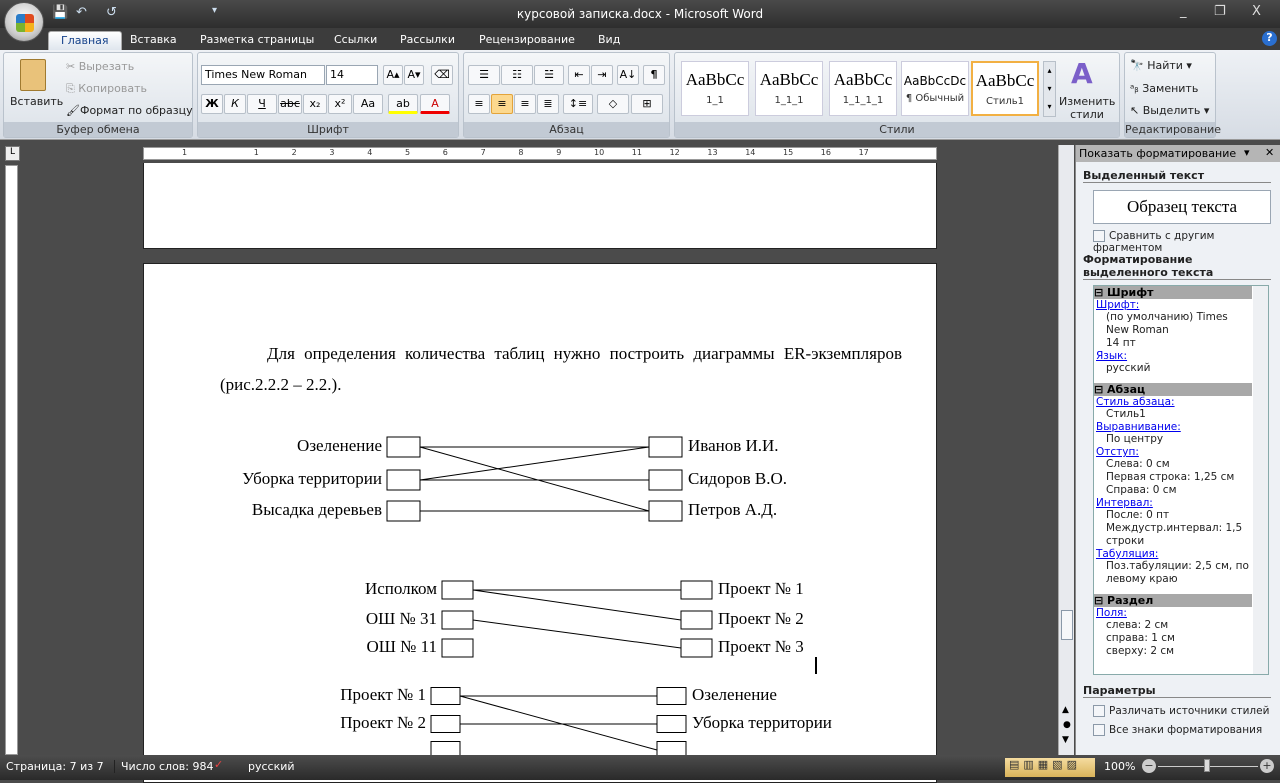 The height and width of the screenshot is (783, 1280). I want to click on font-name-select: Times New Roman, so click(263, 75).